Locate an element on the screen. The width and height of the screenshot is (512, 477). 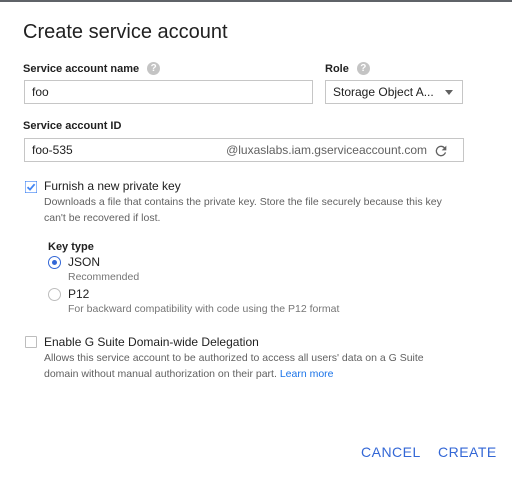
checkmark-icon is located at coordinates (31, 187).